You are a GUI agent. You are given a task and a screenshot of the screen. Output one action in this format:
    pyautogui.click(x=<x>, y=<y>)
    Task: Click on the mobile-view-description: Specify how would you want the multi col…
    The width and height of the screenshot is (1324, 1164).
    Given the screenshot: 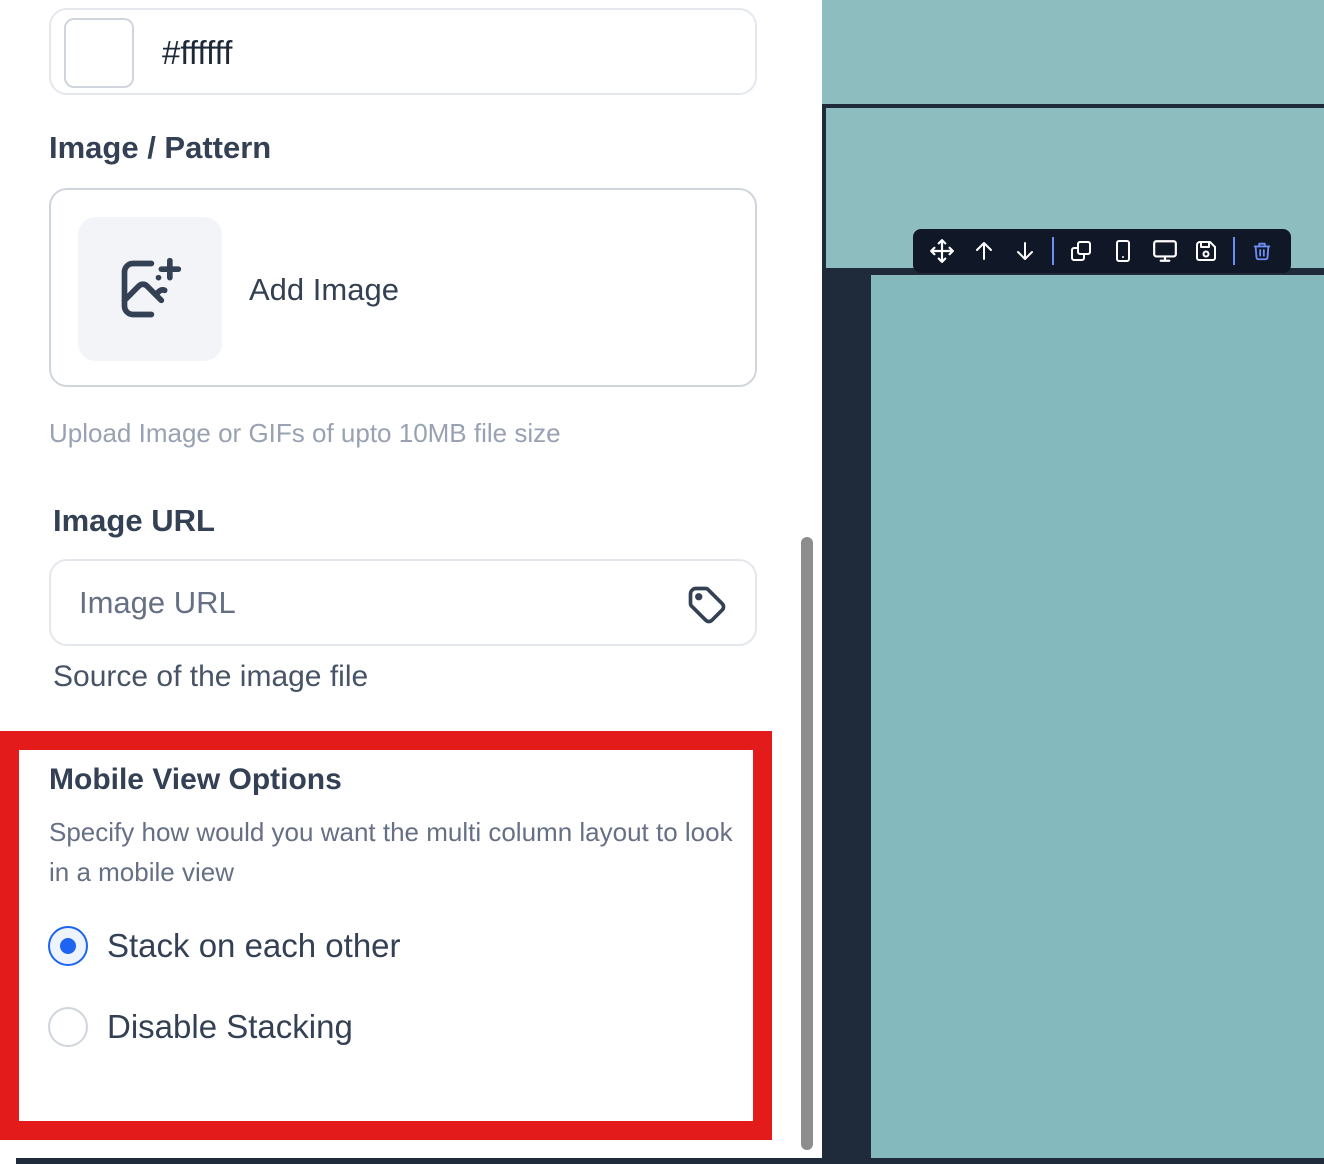 What is the action you would take?
    pyautogui.click(x=391, y=852)
    